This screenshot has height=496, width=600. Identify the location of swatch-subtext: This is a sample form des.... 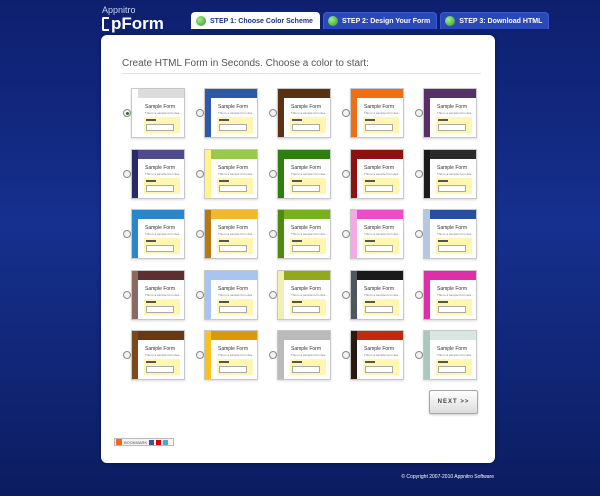
(455, 174).